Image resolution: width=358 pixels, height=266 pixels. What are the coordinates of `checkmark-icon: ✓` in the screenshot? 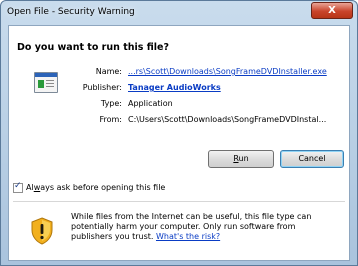 It's located at (18, 186).